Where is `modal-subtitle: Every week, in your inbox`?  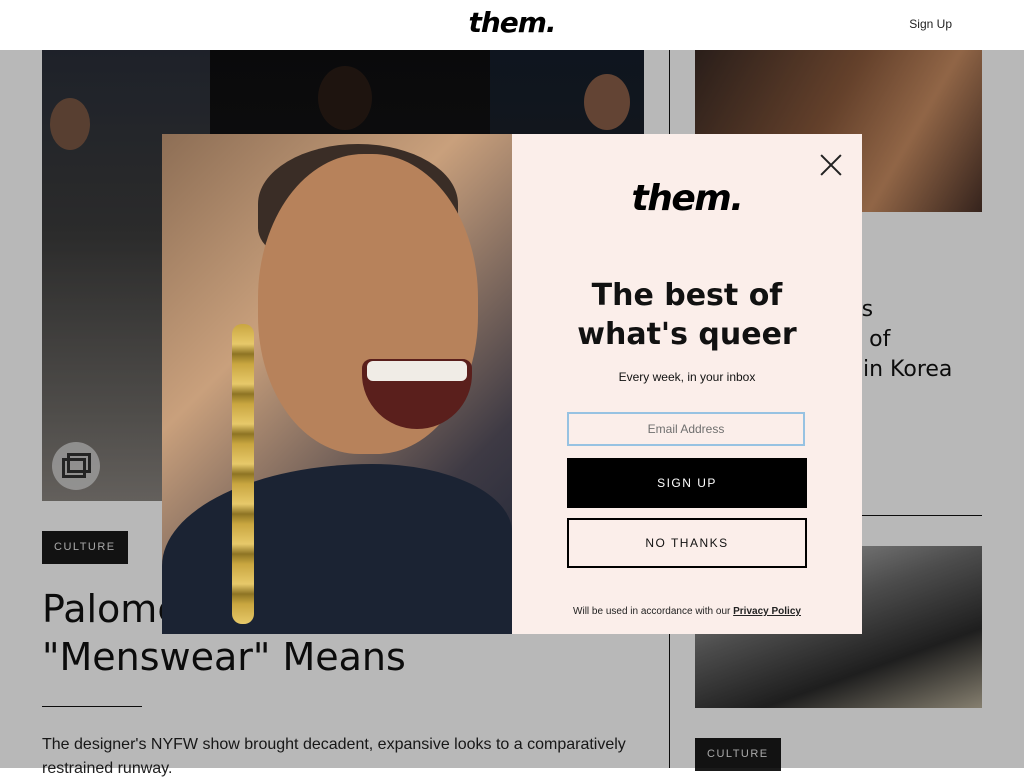
modal-subtitle: Every week, in your inbox is located at coordinates (687, 377).